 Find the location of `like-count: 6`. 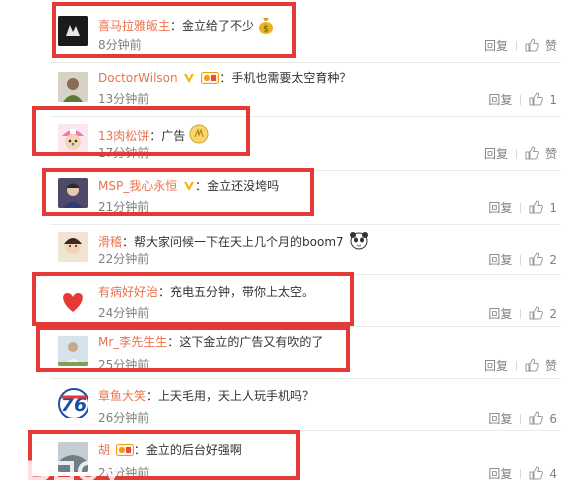

like-count: 6 is located at coordinates (553, 419).